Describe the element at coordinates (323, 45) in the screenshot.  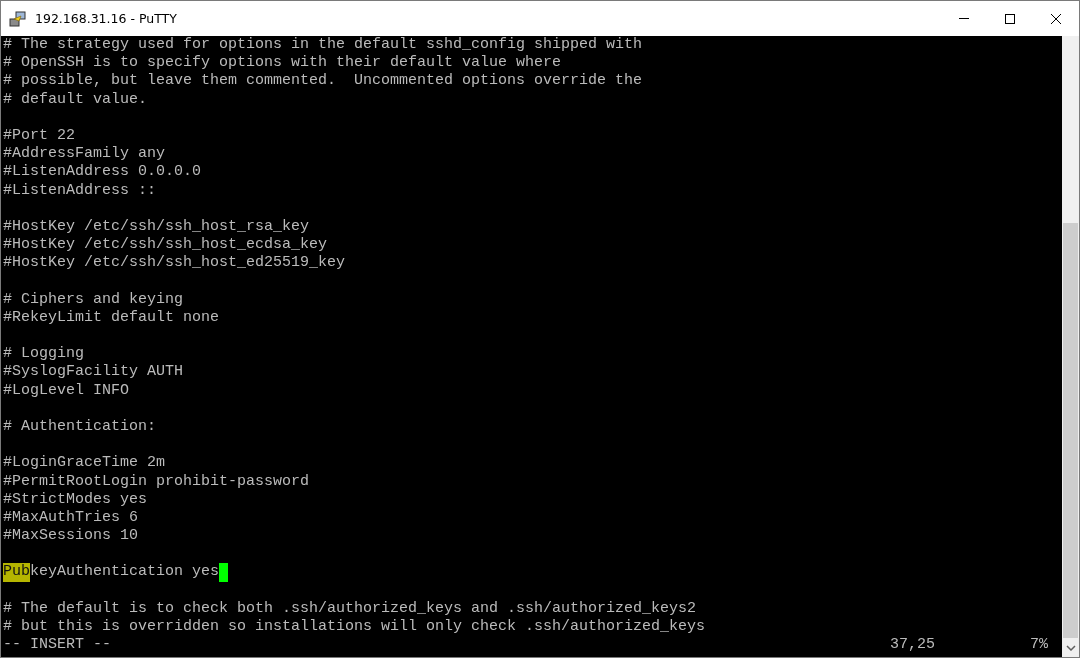
I see `terminal-line: # The strategy used for options in the default sshd_config shipped with` at that location.